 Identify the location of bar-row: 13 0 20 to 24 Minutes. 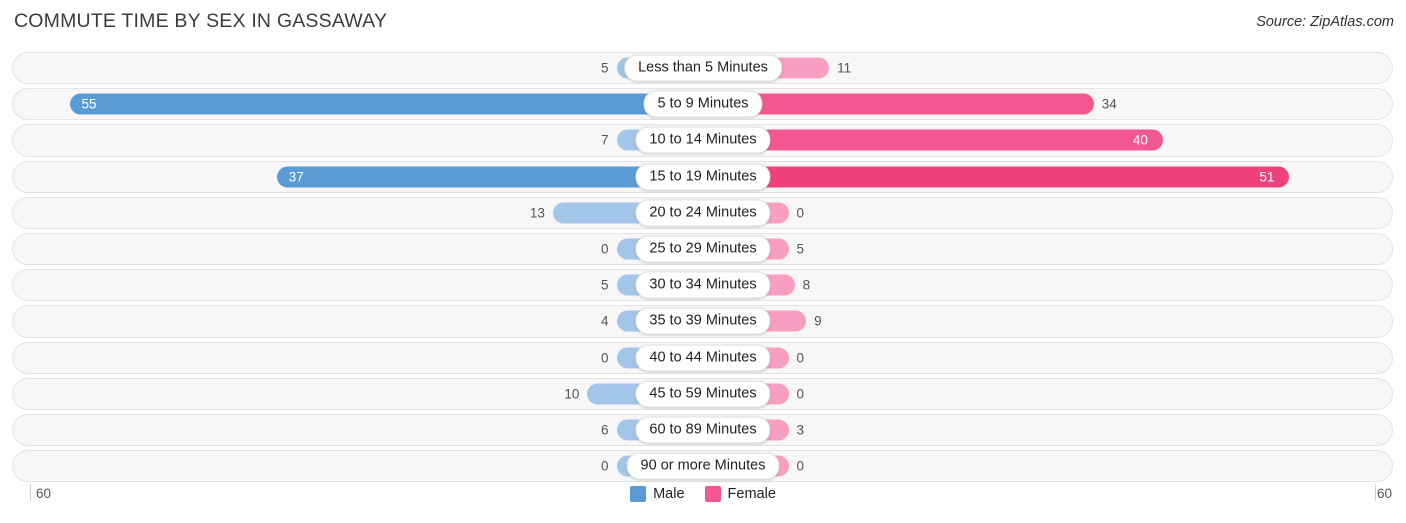
(703, 213).